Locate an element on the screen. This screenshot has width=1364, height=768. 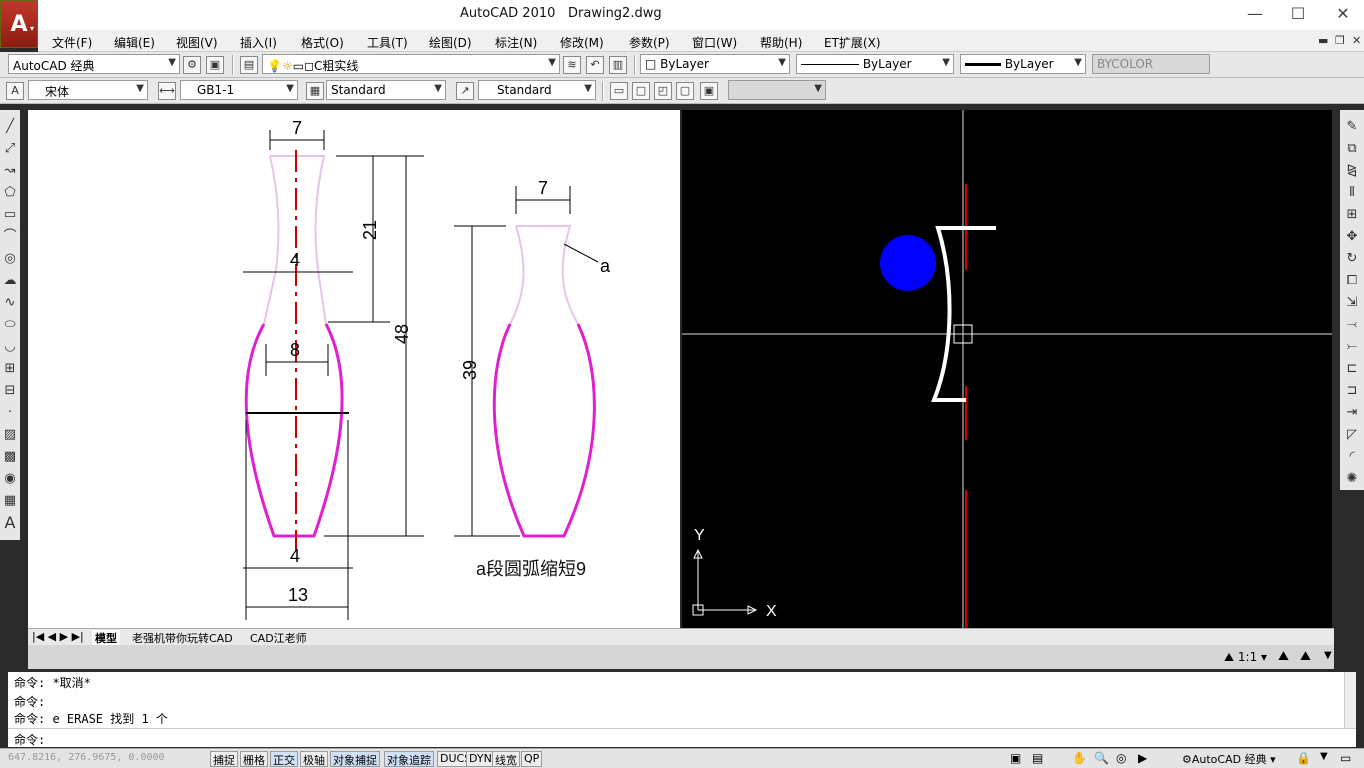
menu-help: 帮助(H) is located at coordinates (781, 42).